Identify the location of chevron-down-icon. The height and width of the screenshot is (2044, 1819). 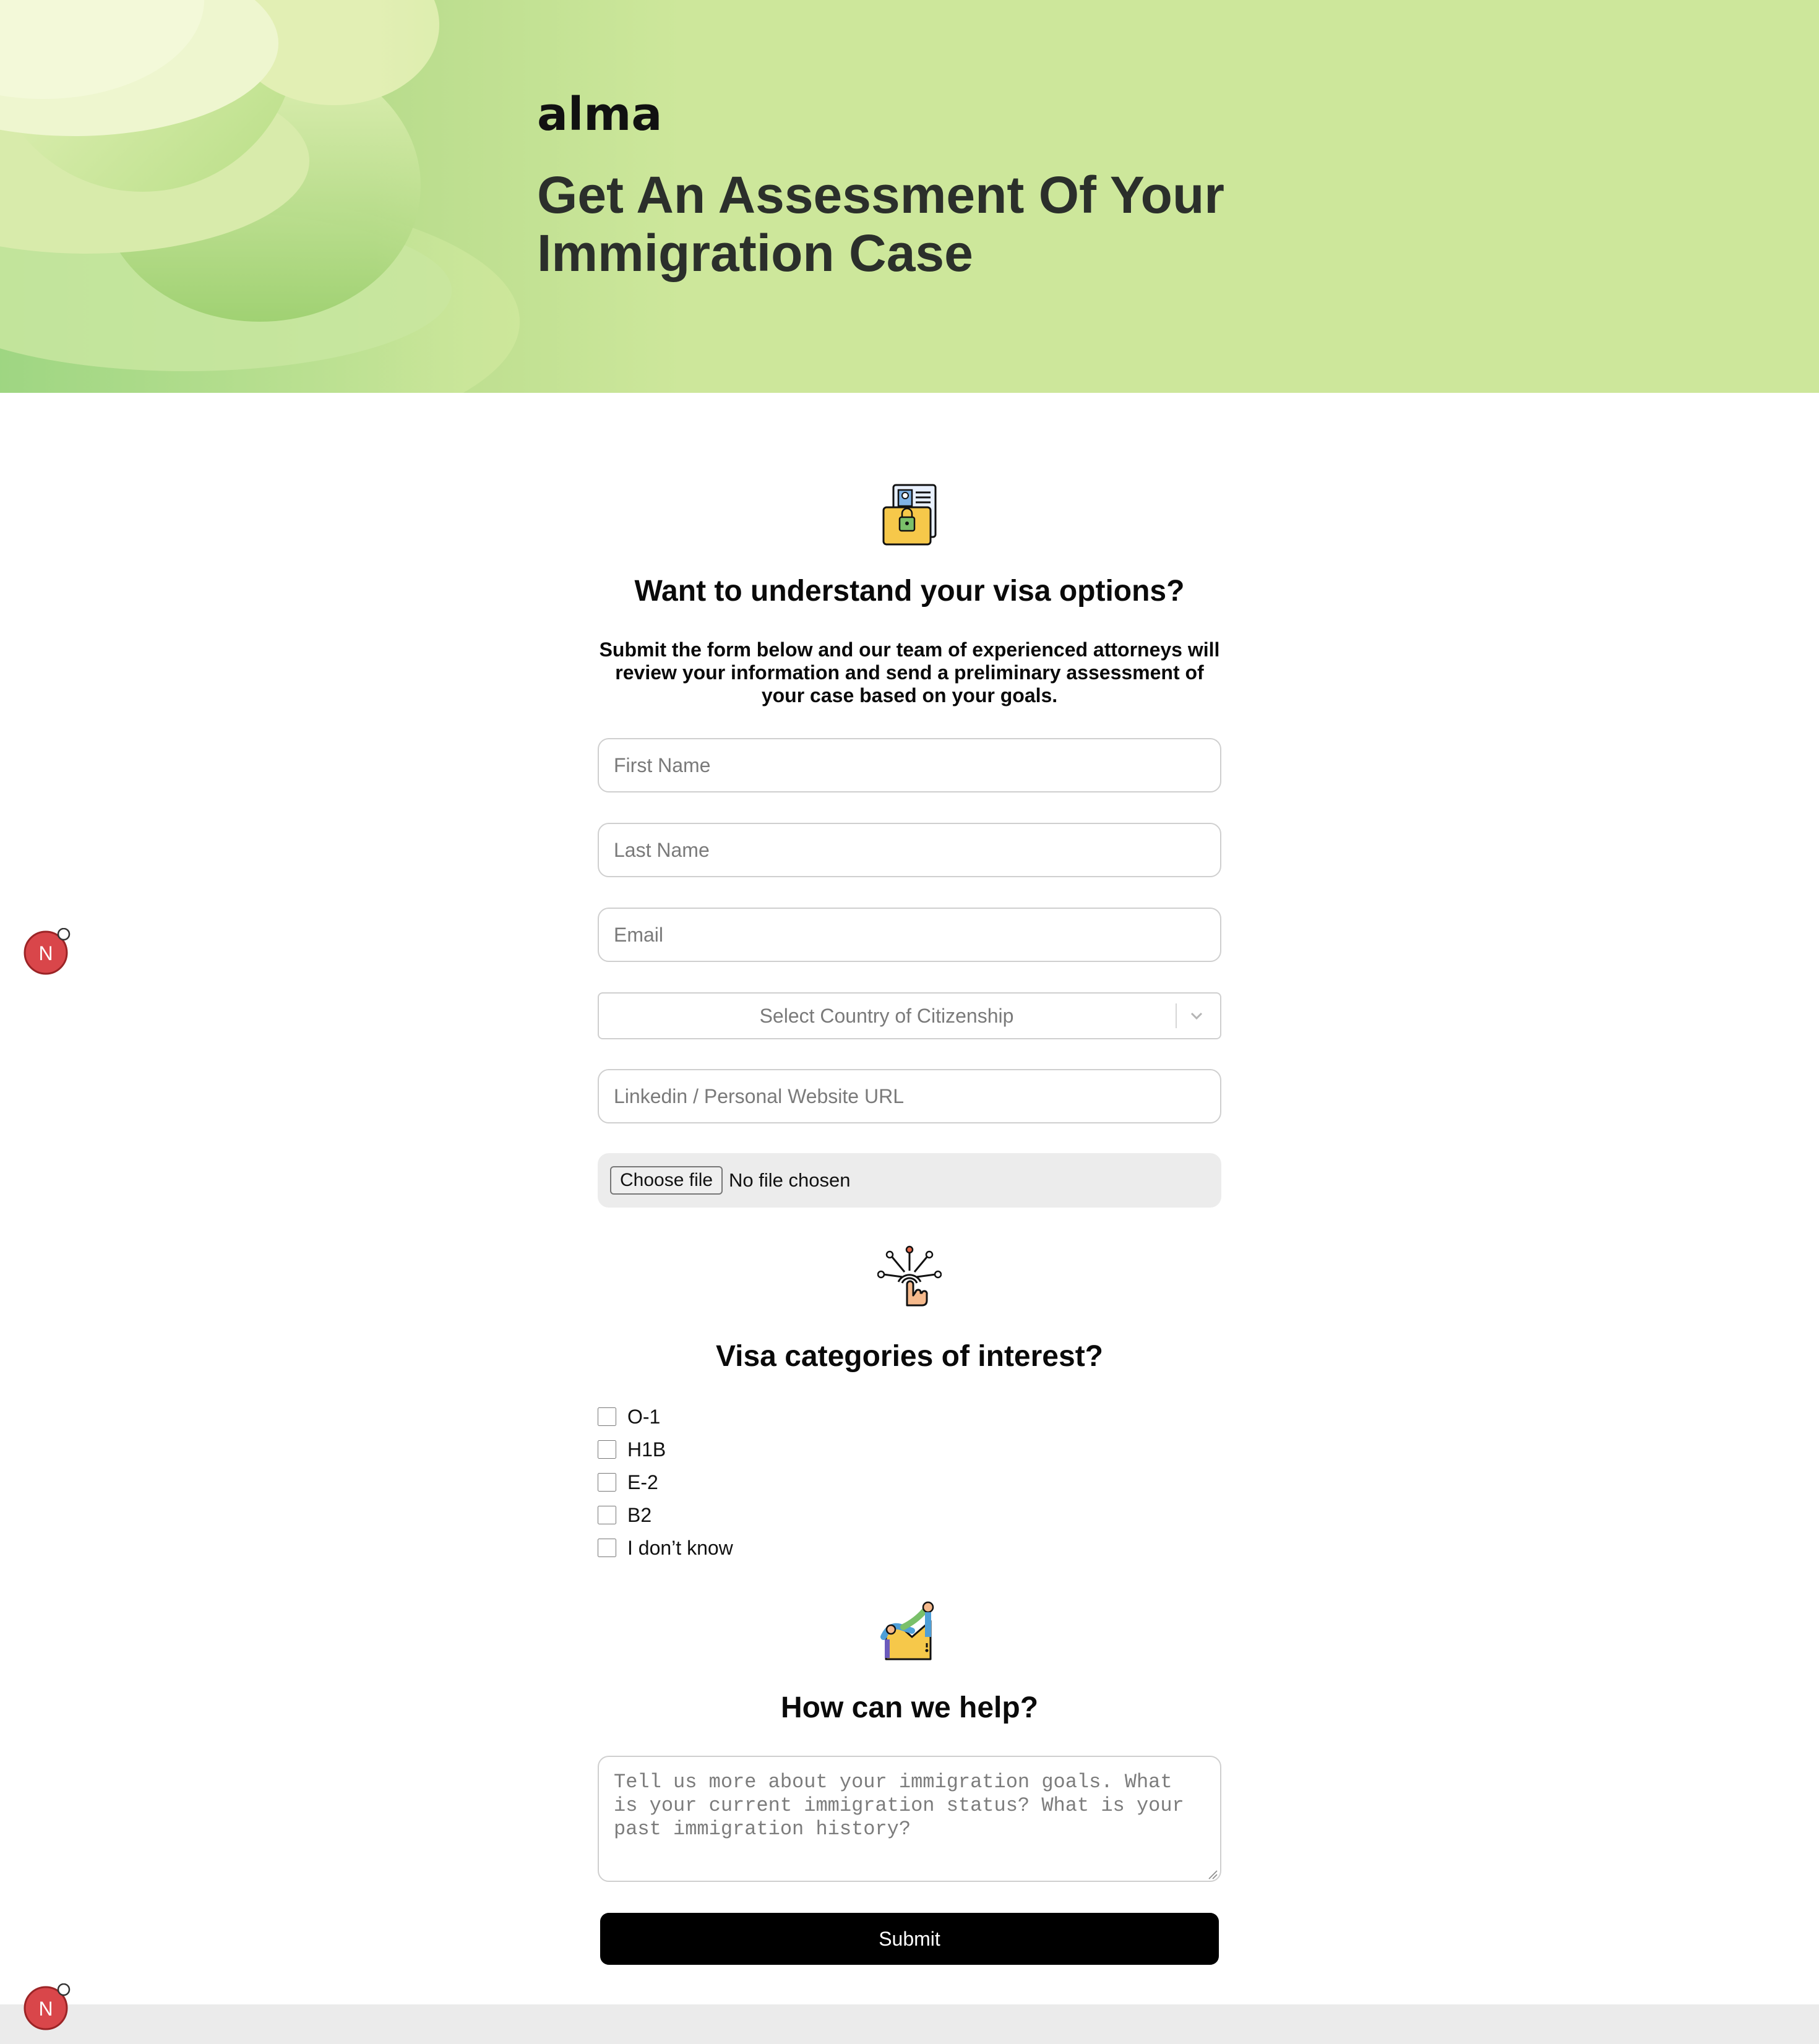
(1196, 1016).